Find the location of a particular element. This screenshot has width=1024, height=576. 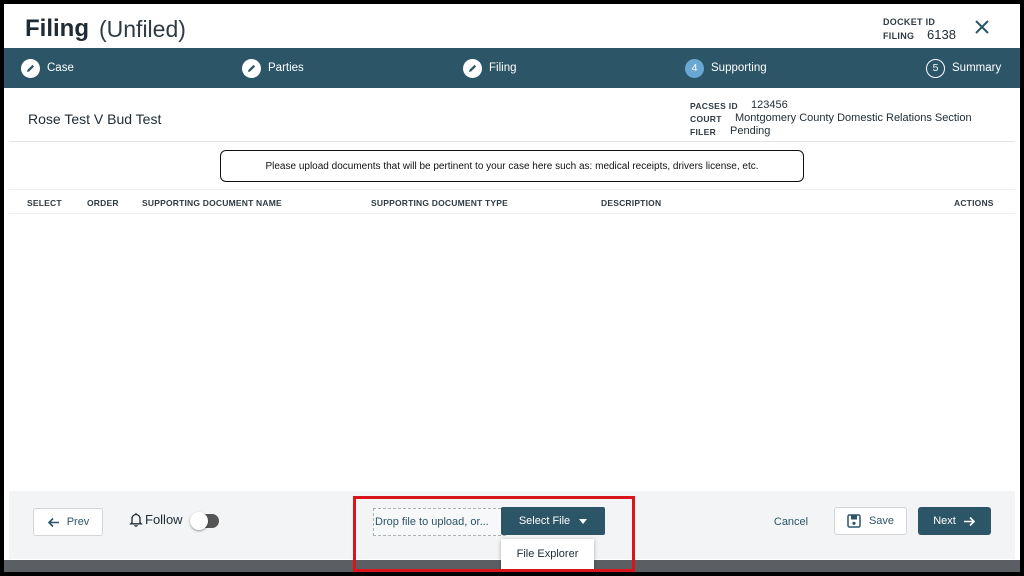

next-button: Next is located at coordinates (954, 521).